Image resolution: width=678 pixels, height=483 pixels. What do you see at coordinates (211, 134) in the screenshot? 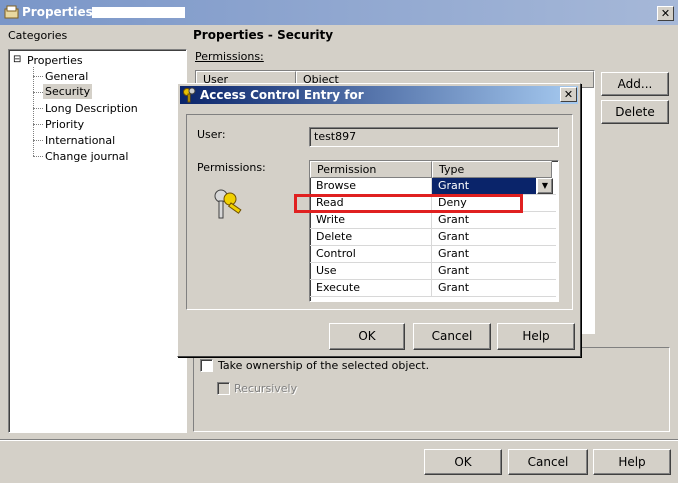
I see `user-label: User:` at bounding box center [211, 134].